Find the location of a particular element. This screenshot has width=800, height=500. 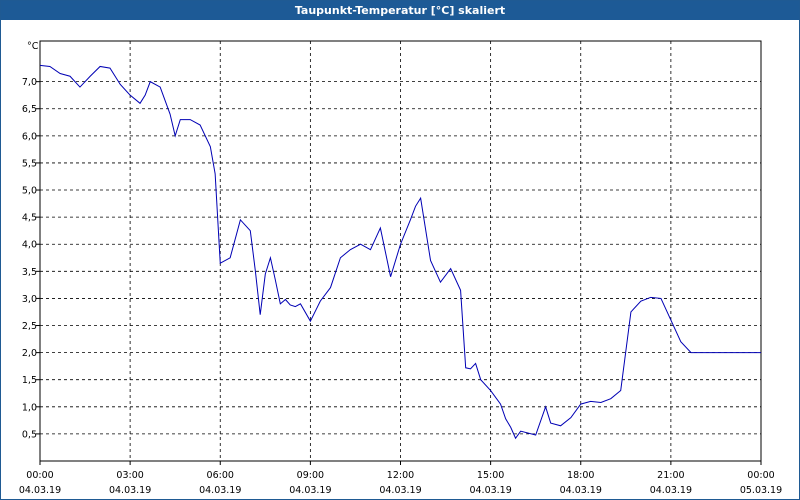

y-tick-label: 3,5 is located at coordinates (29, 272).